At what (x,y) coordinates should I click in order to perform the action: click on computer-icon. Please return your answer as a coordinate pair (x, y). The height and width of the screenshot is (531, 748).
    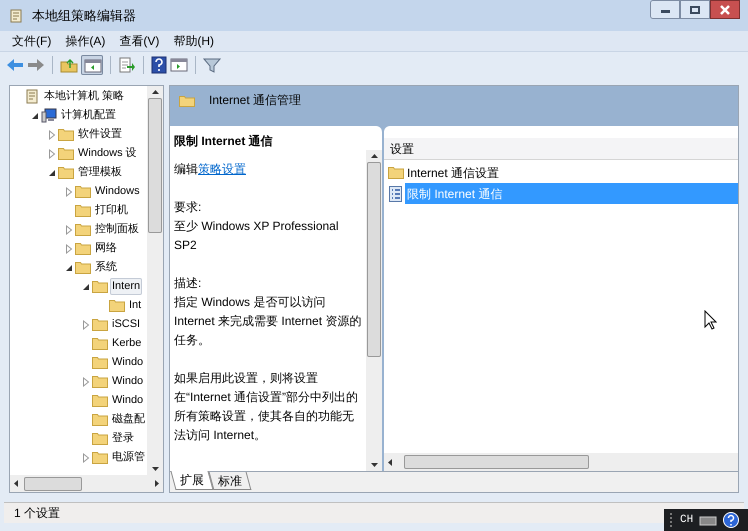
    Looking at the image, I should click on (49, 115).